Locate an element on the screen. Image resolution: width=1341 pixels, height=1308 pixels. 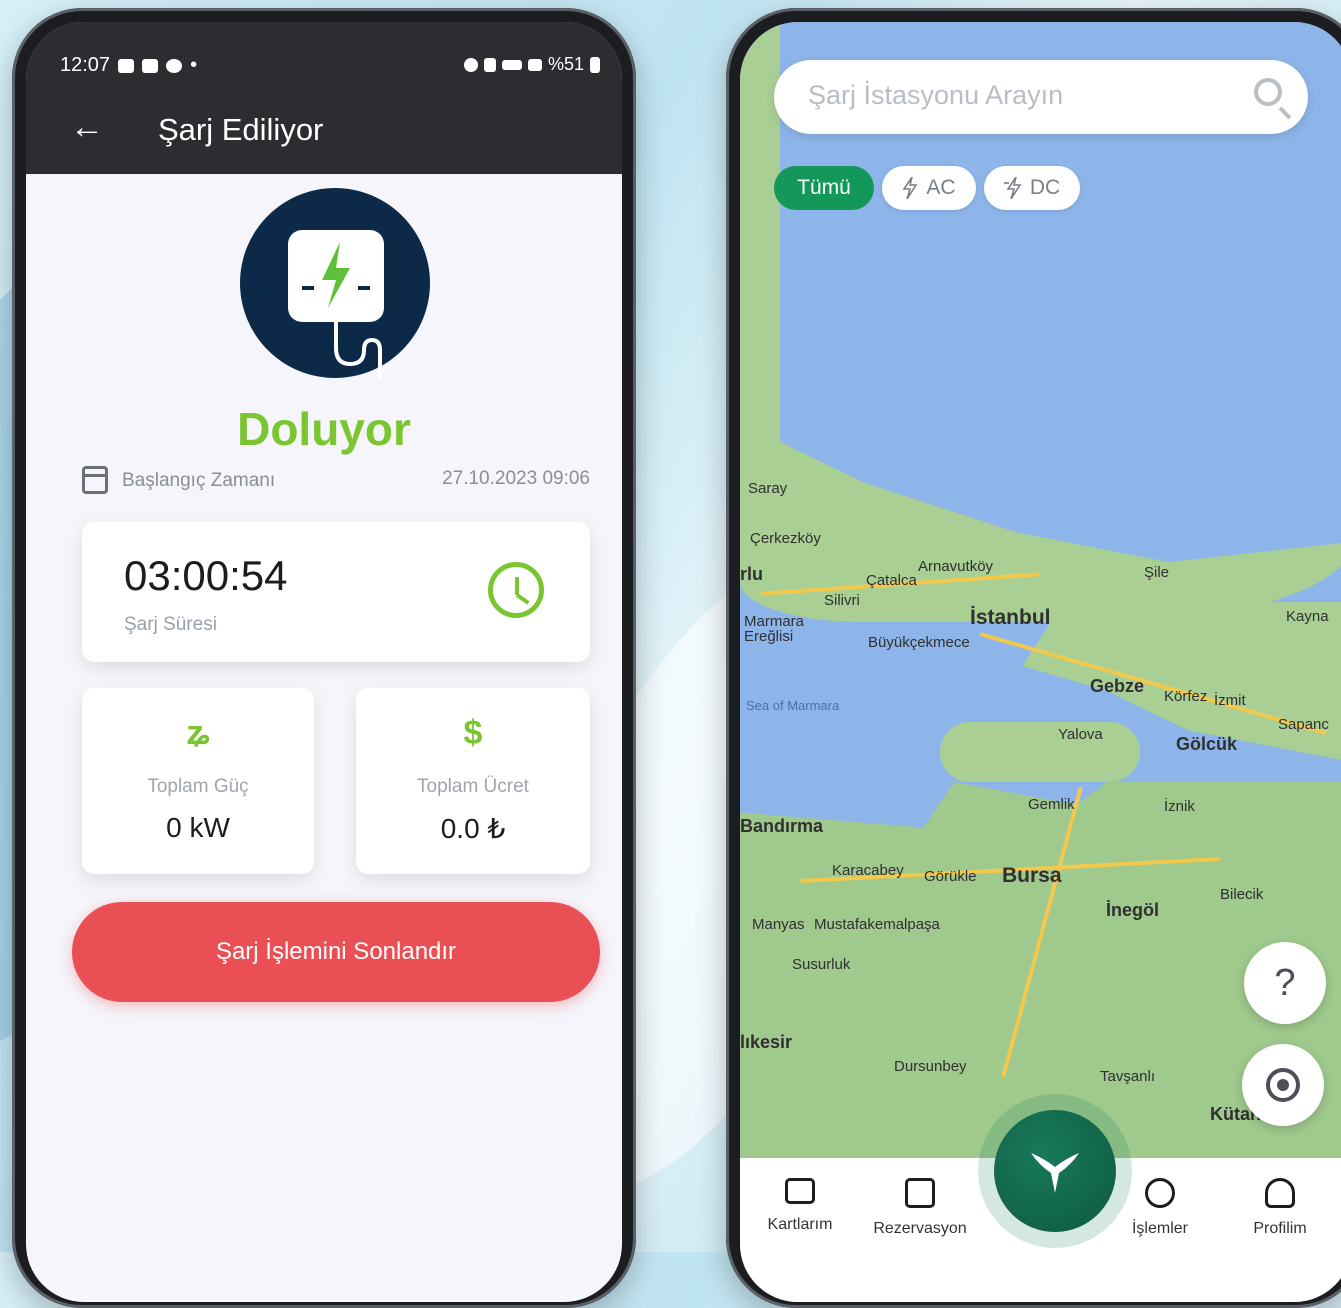
start-time-label: Başlangıç Zamanı is located at coordinates (199, 480).